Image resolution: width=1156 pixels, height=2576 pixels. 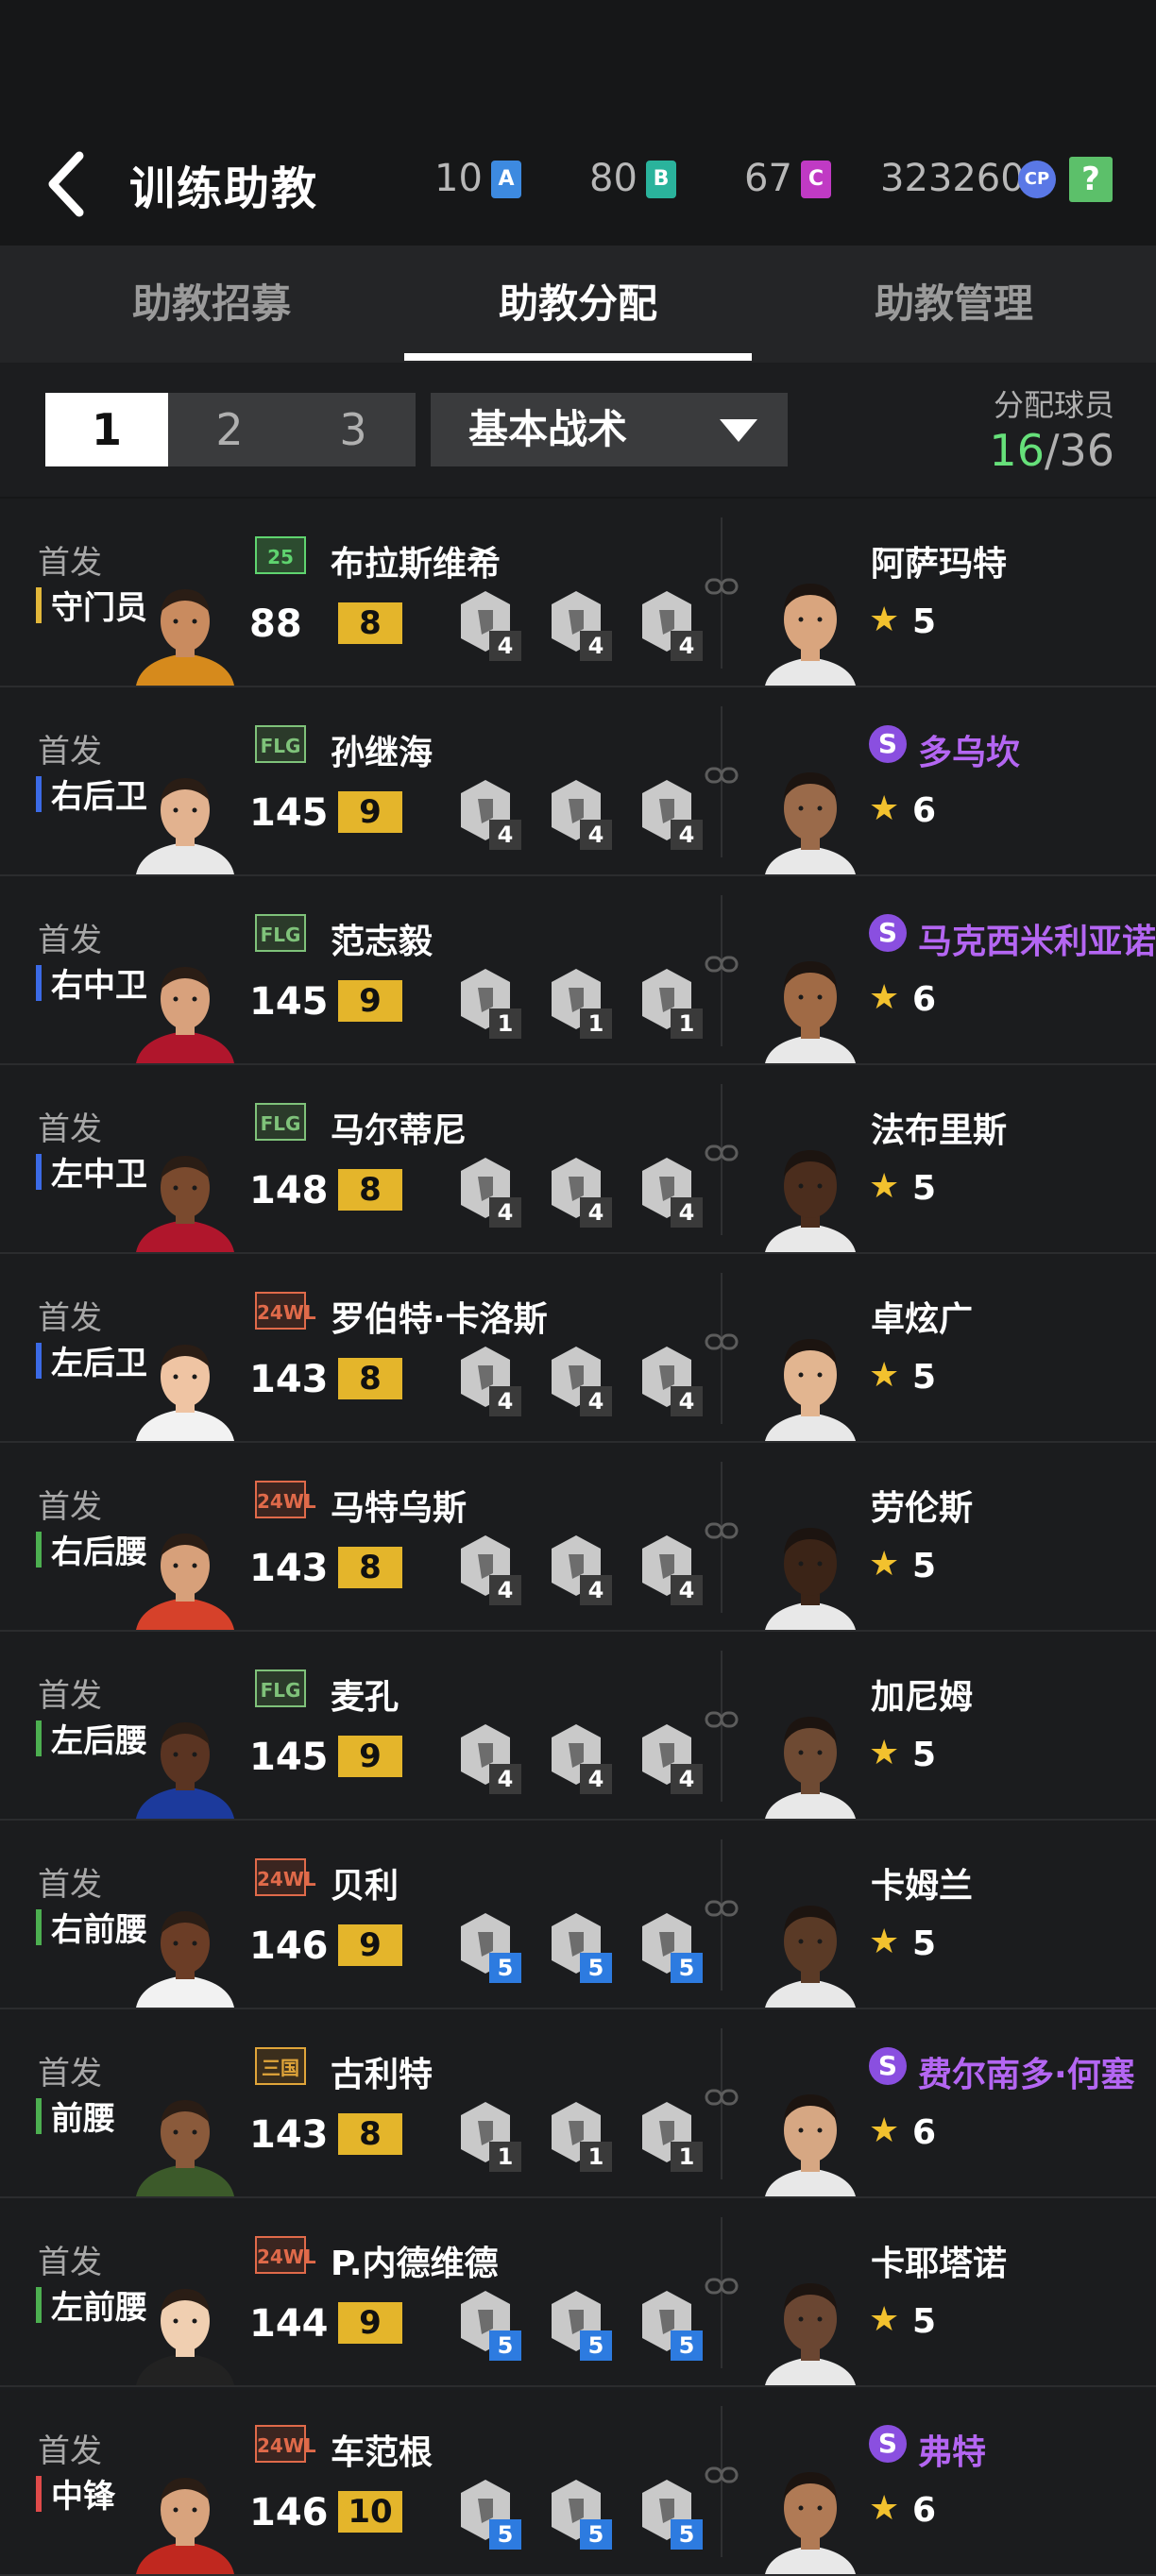 I want to click on player-ovr: 148, so click(x=289, y=1190).